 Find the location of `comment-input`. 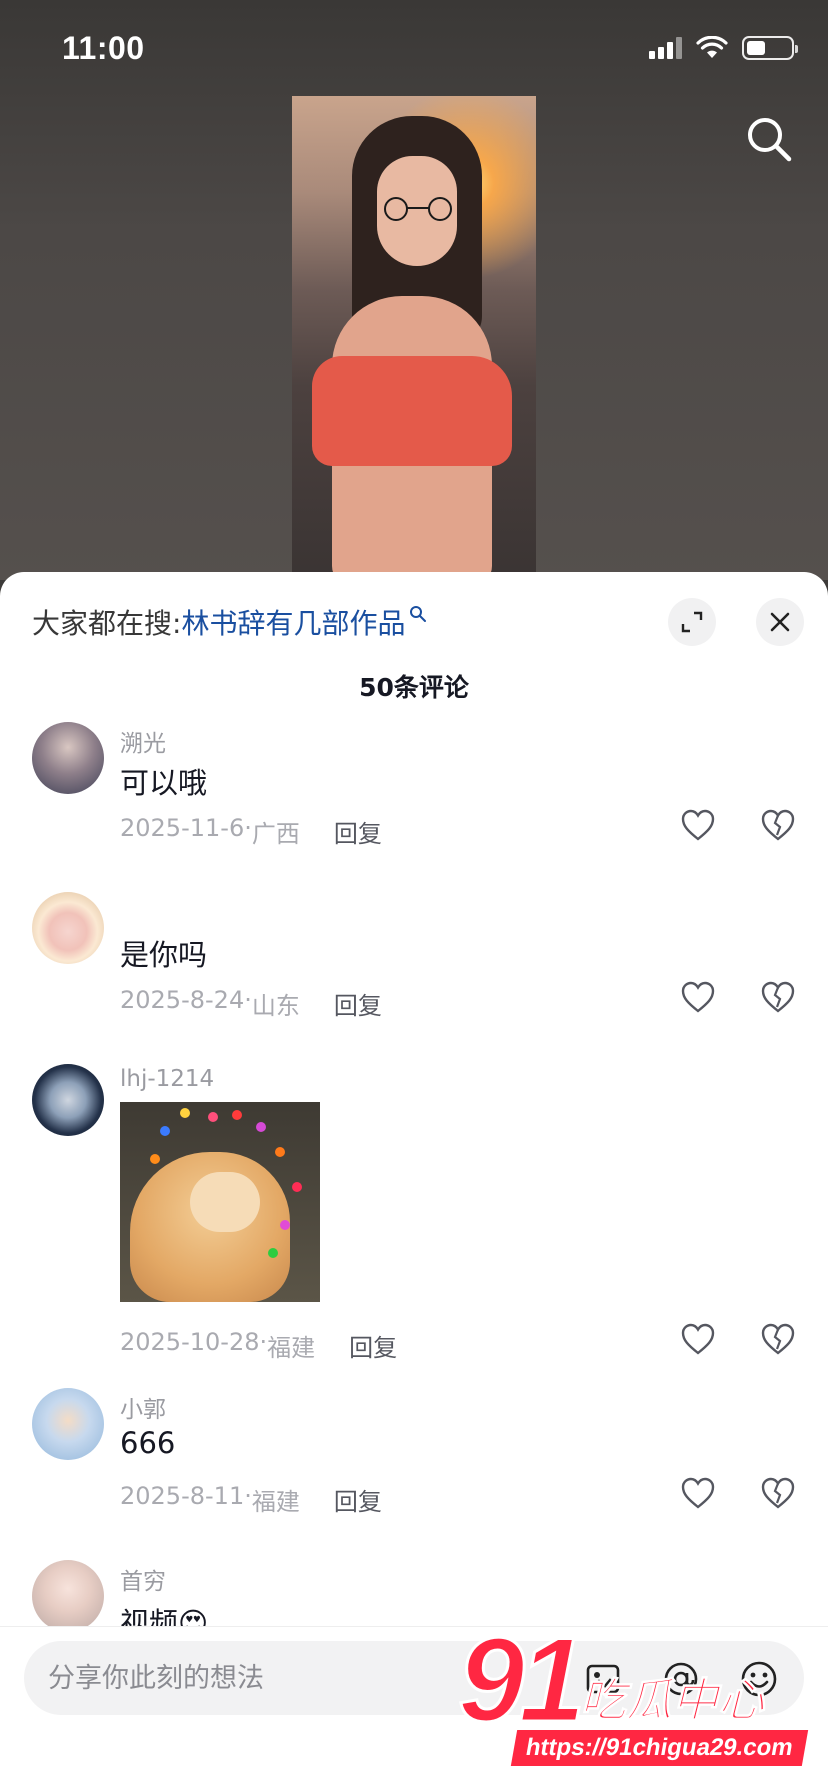

comment-input is located at coordinates (278, 1678).